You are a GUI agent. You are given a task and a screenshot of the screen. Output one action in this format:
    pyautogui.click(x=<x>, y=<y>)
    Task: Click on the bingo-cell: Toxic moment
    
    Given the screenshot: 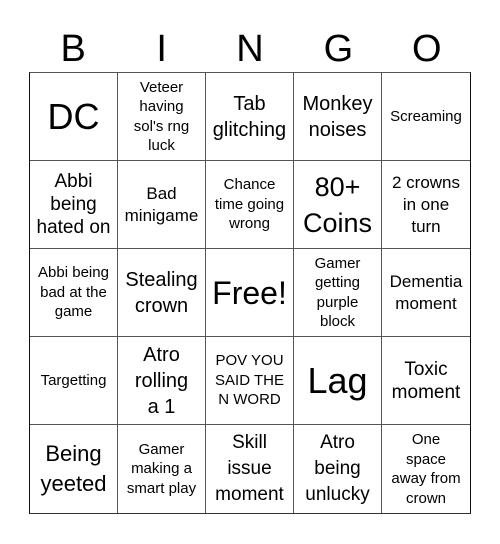 What is the action you would take?
    pyautogui.click(x=426, y=381)
    